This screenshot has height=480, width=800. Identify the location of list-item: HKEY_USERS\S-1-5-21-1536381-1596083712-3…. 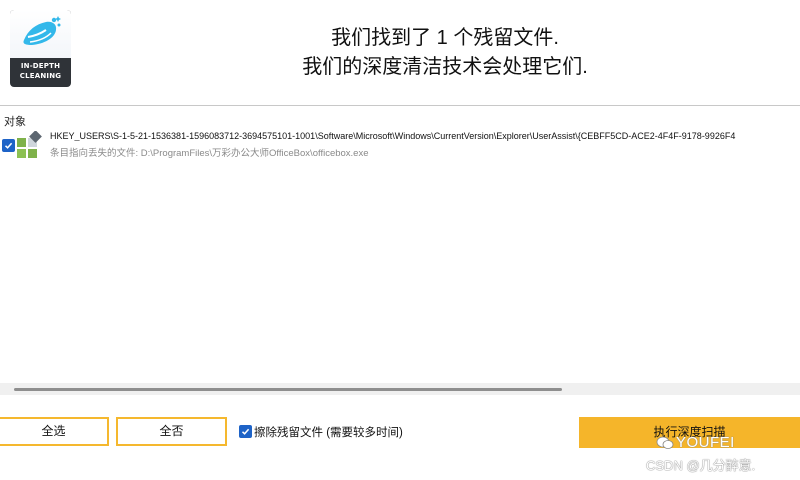
(400, 144).